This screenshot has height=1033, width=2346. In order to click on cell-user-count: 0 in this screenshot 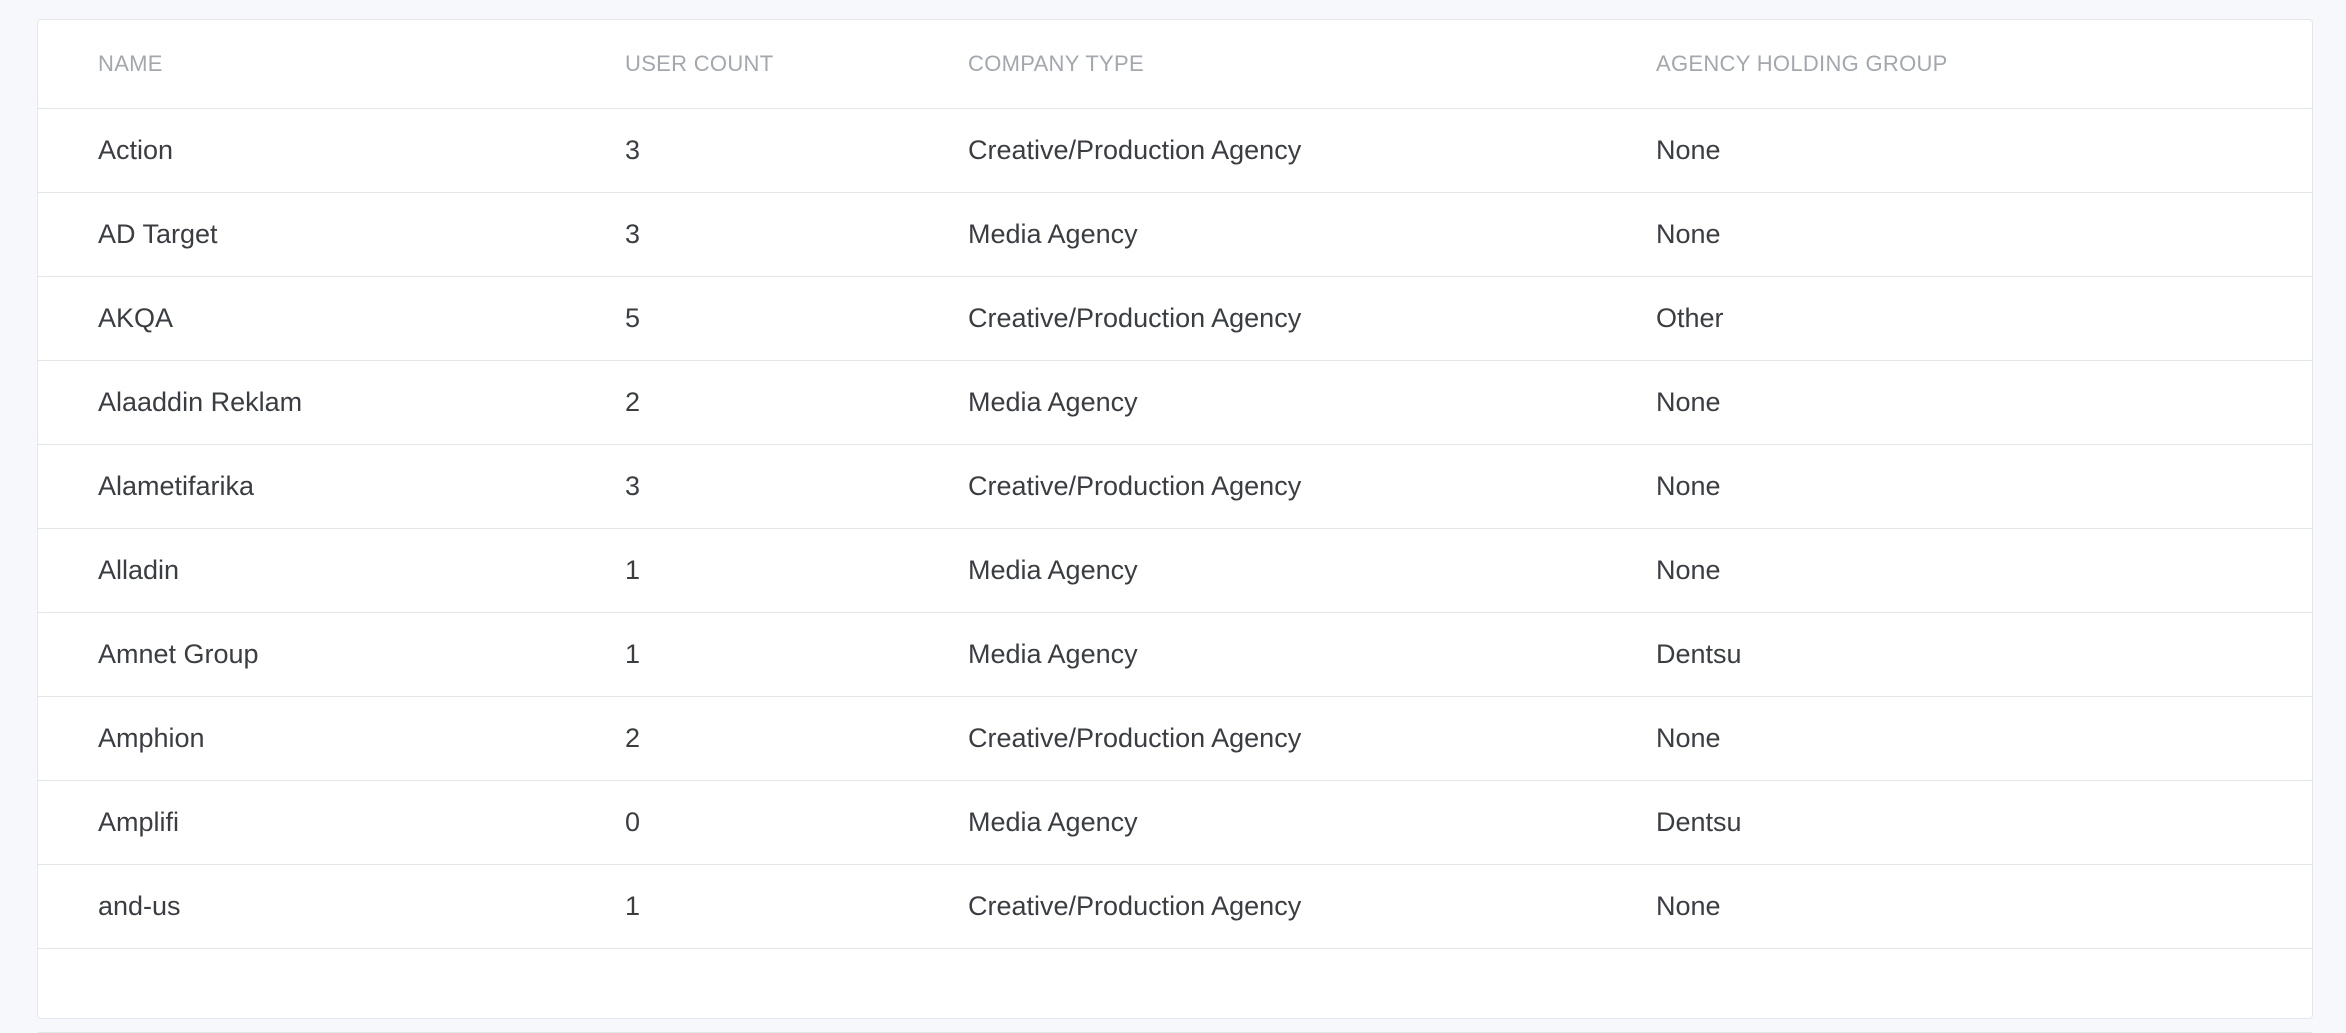, I will do `click(796, 822)`.